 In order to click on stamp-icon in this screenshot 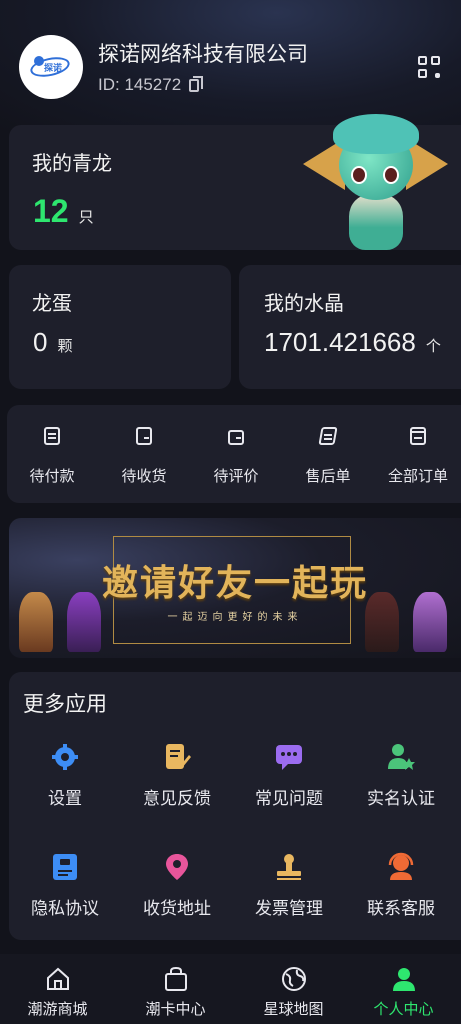, I will do `click(289, 867)`.